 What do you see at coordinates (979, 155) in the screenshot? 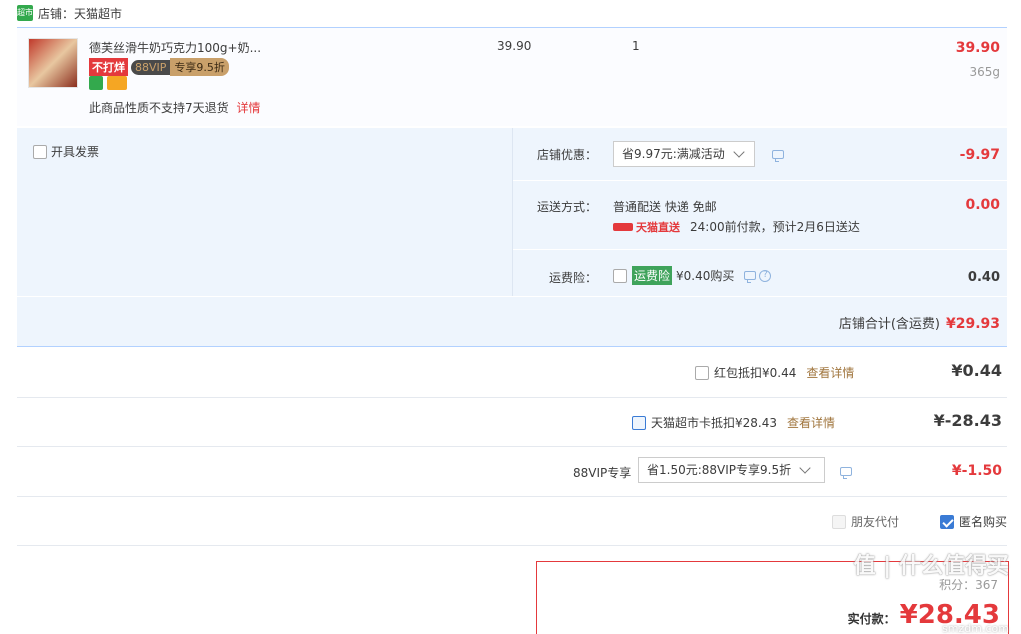
I see `shop-discount-amount: -9.97` at bounding box center [979, 155].